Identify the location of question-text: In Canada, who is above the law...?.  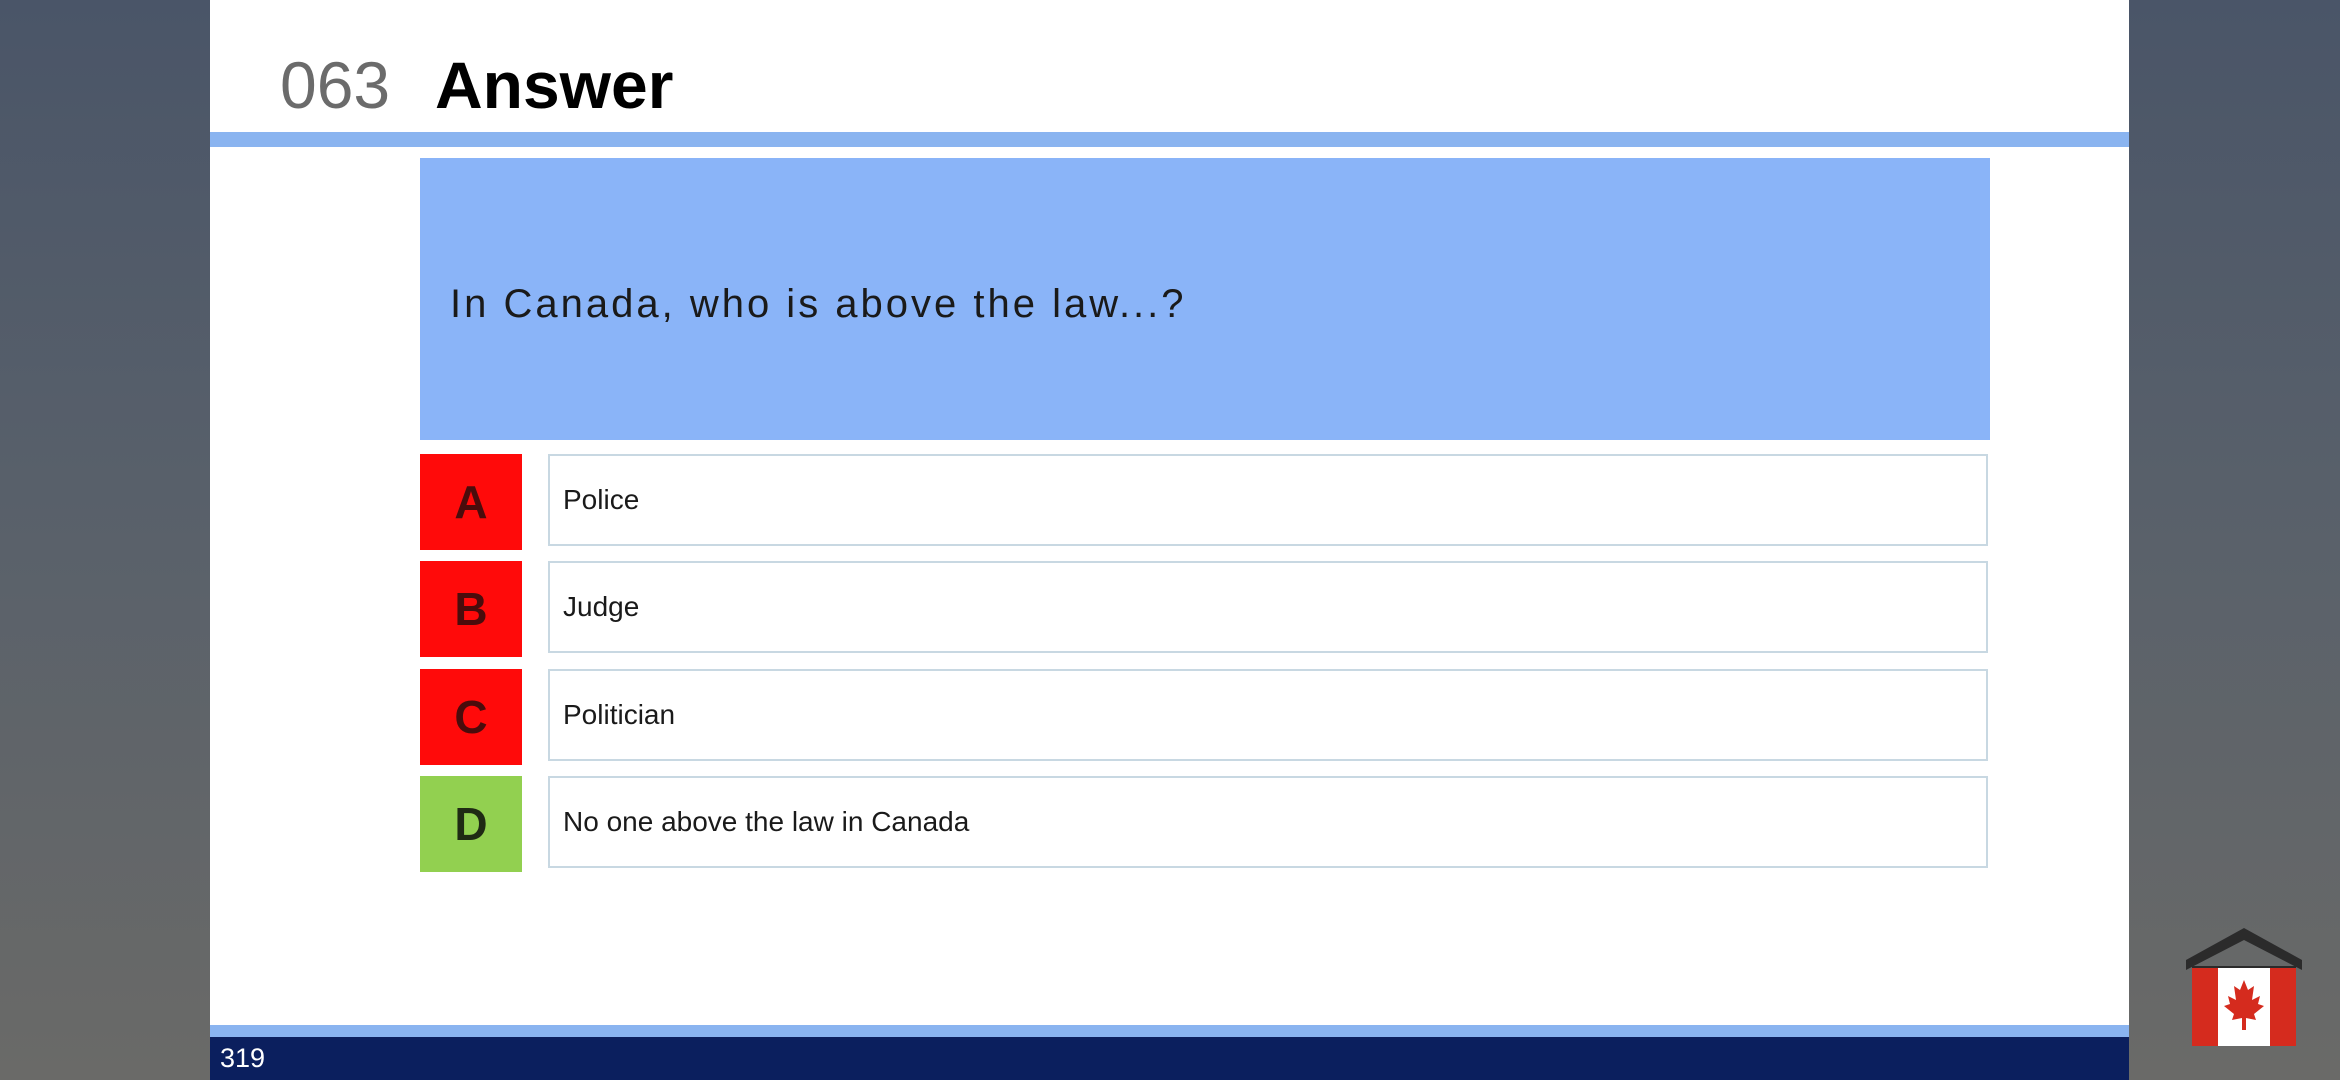
(818, 304).